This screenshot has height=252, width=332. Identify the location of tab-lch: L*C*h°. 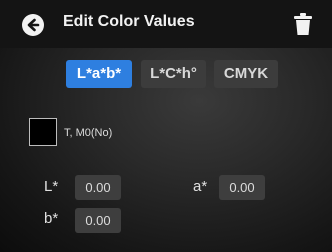
(173, 74).